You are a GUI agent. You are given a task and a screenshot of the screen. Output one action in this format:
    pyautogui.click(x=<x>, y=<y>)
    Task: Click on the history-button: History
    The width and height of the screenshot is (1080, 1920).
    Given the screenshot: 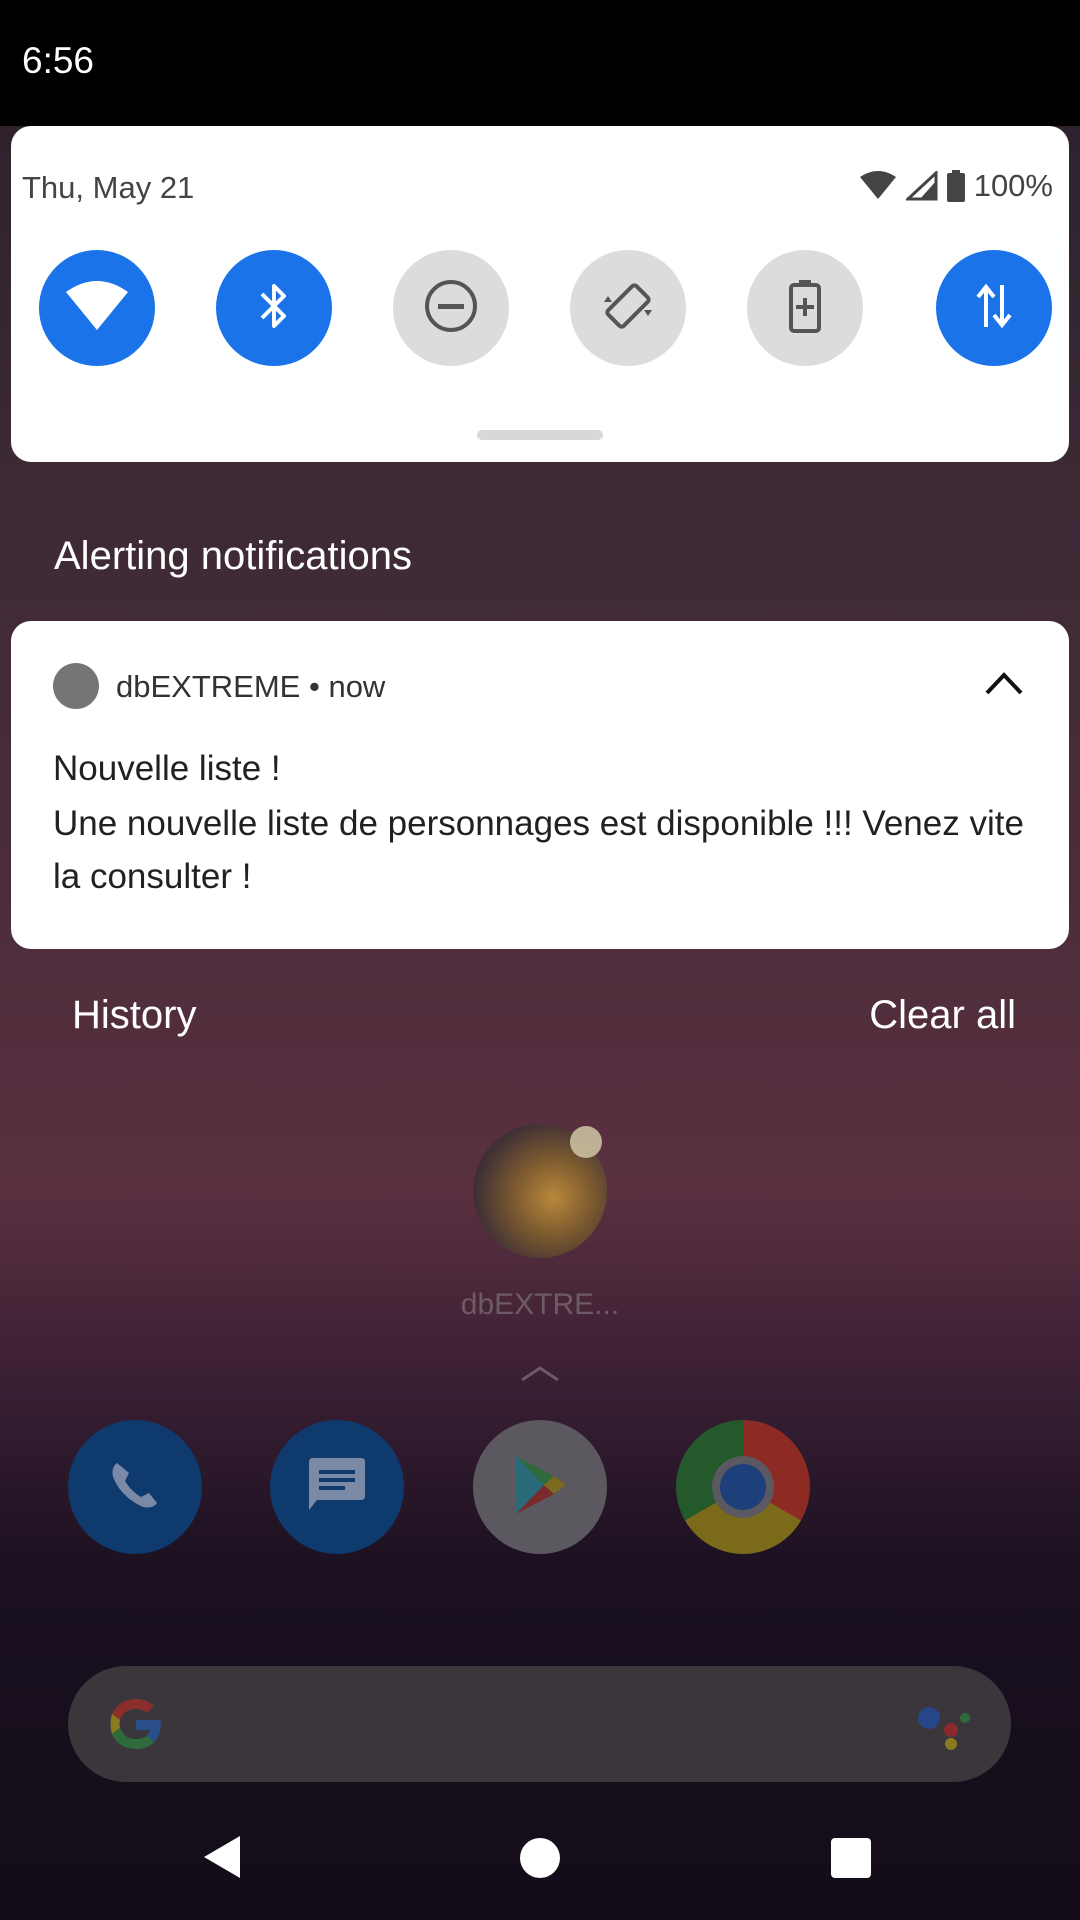 What is the action you would take?
    pyautogui.click(x=134, y=1015)
    